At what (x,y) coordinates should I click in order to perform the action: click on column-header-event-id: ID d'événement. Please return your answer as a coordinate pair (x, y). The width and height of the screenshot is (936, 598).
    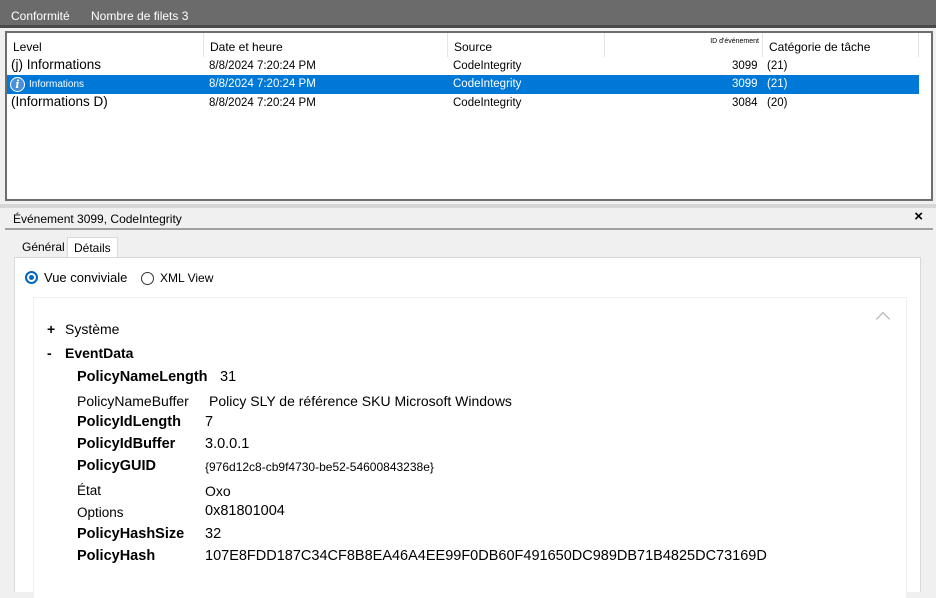
    Looking at the image, I should click on (684, 45).